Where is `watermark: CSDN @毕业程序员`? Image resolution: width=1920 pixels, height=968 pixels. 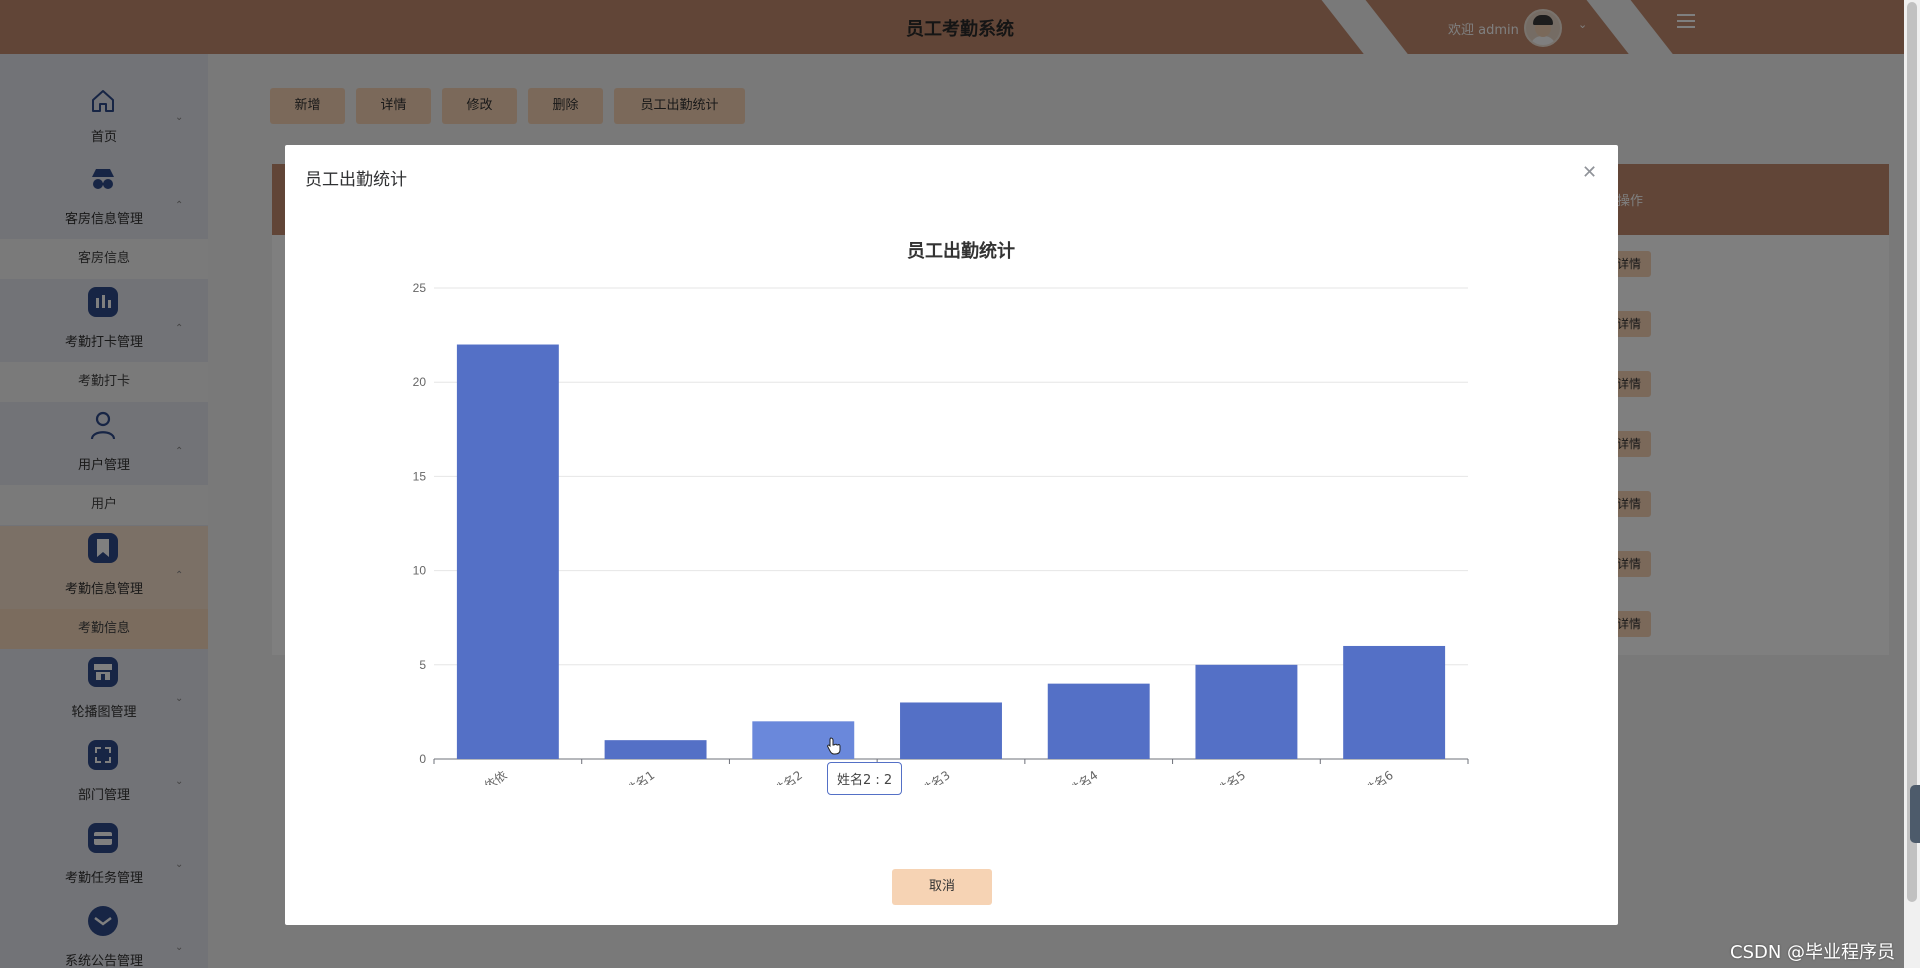 watermark: CSDN @毕业程序员 is located at coordinates (1813, 952).